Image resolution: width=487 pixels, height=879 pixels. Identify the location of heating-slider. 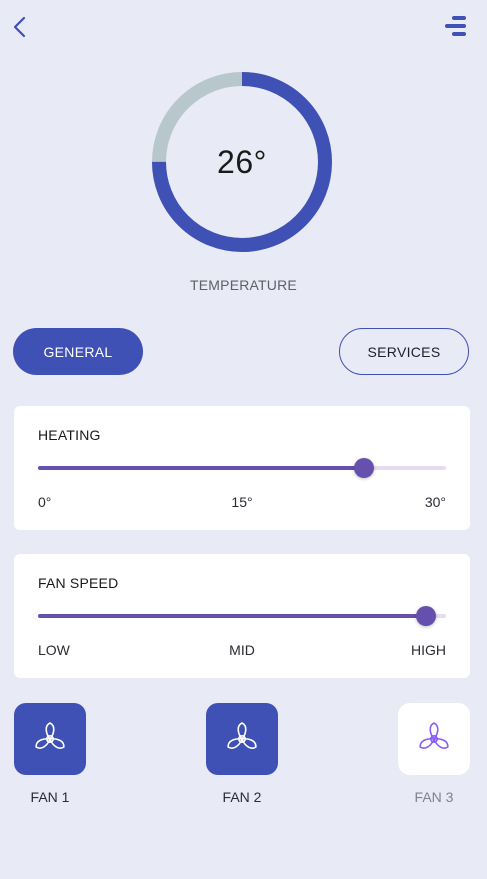
(242, 468).